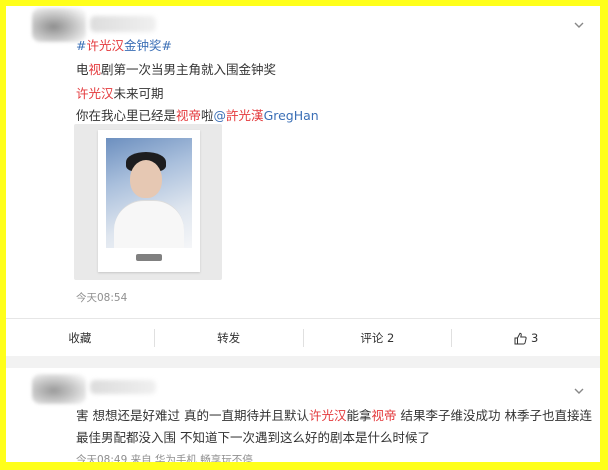  Describe the element at coordinates (164, 457) in the screenshot. I see `post-timestamp: 今天08:49 来自 华为手机 畅享玩不停` at that location.